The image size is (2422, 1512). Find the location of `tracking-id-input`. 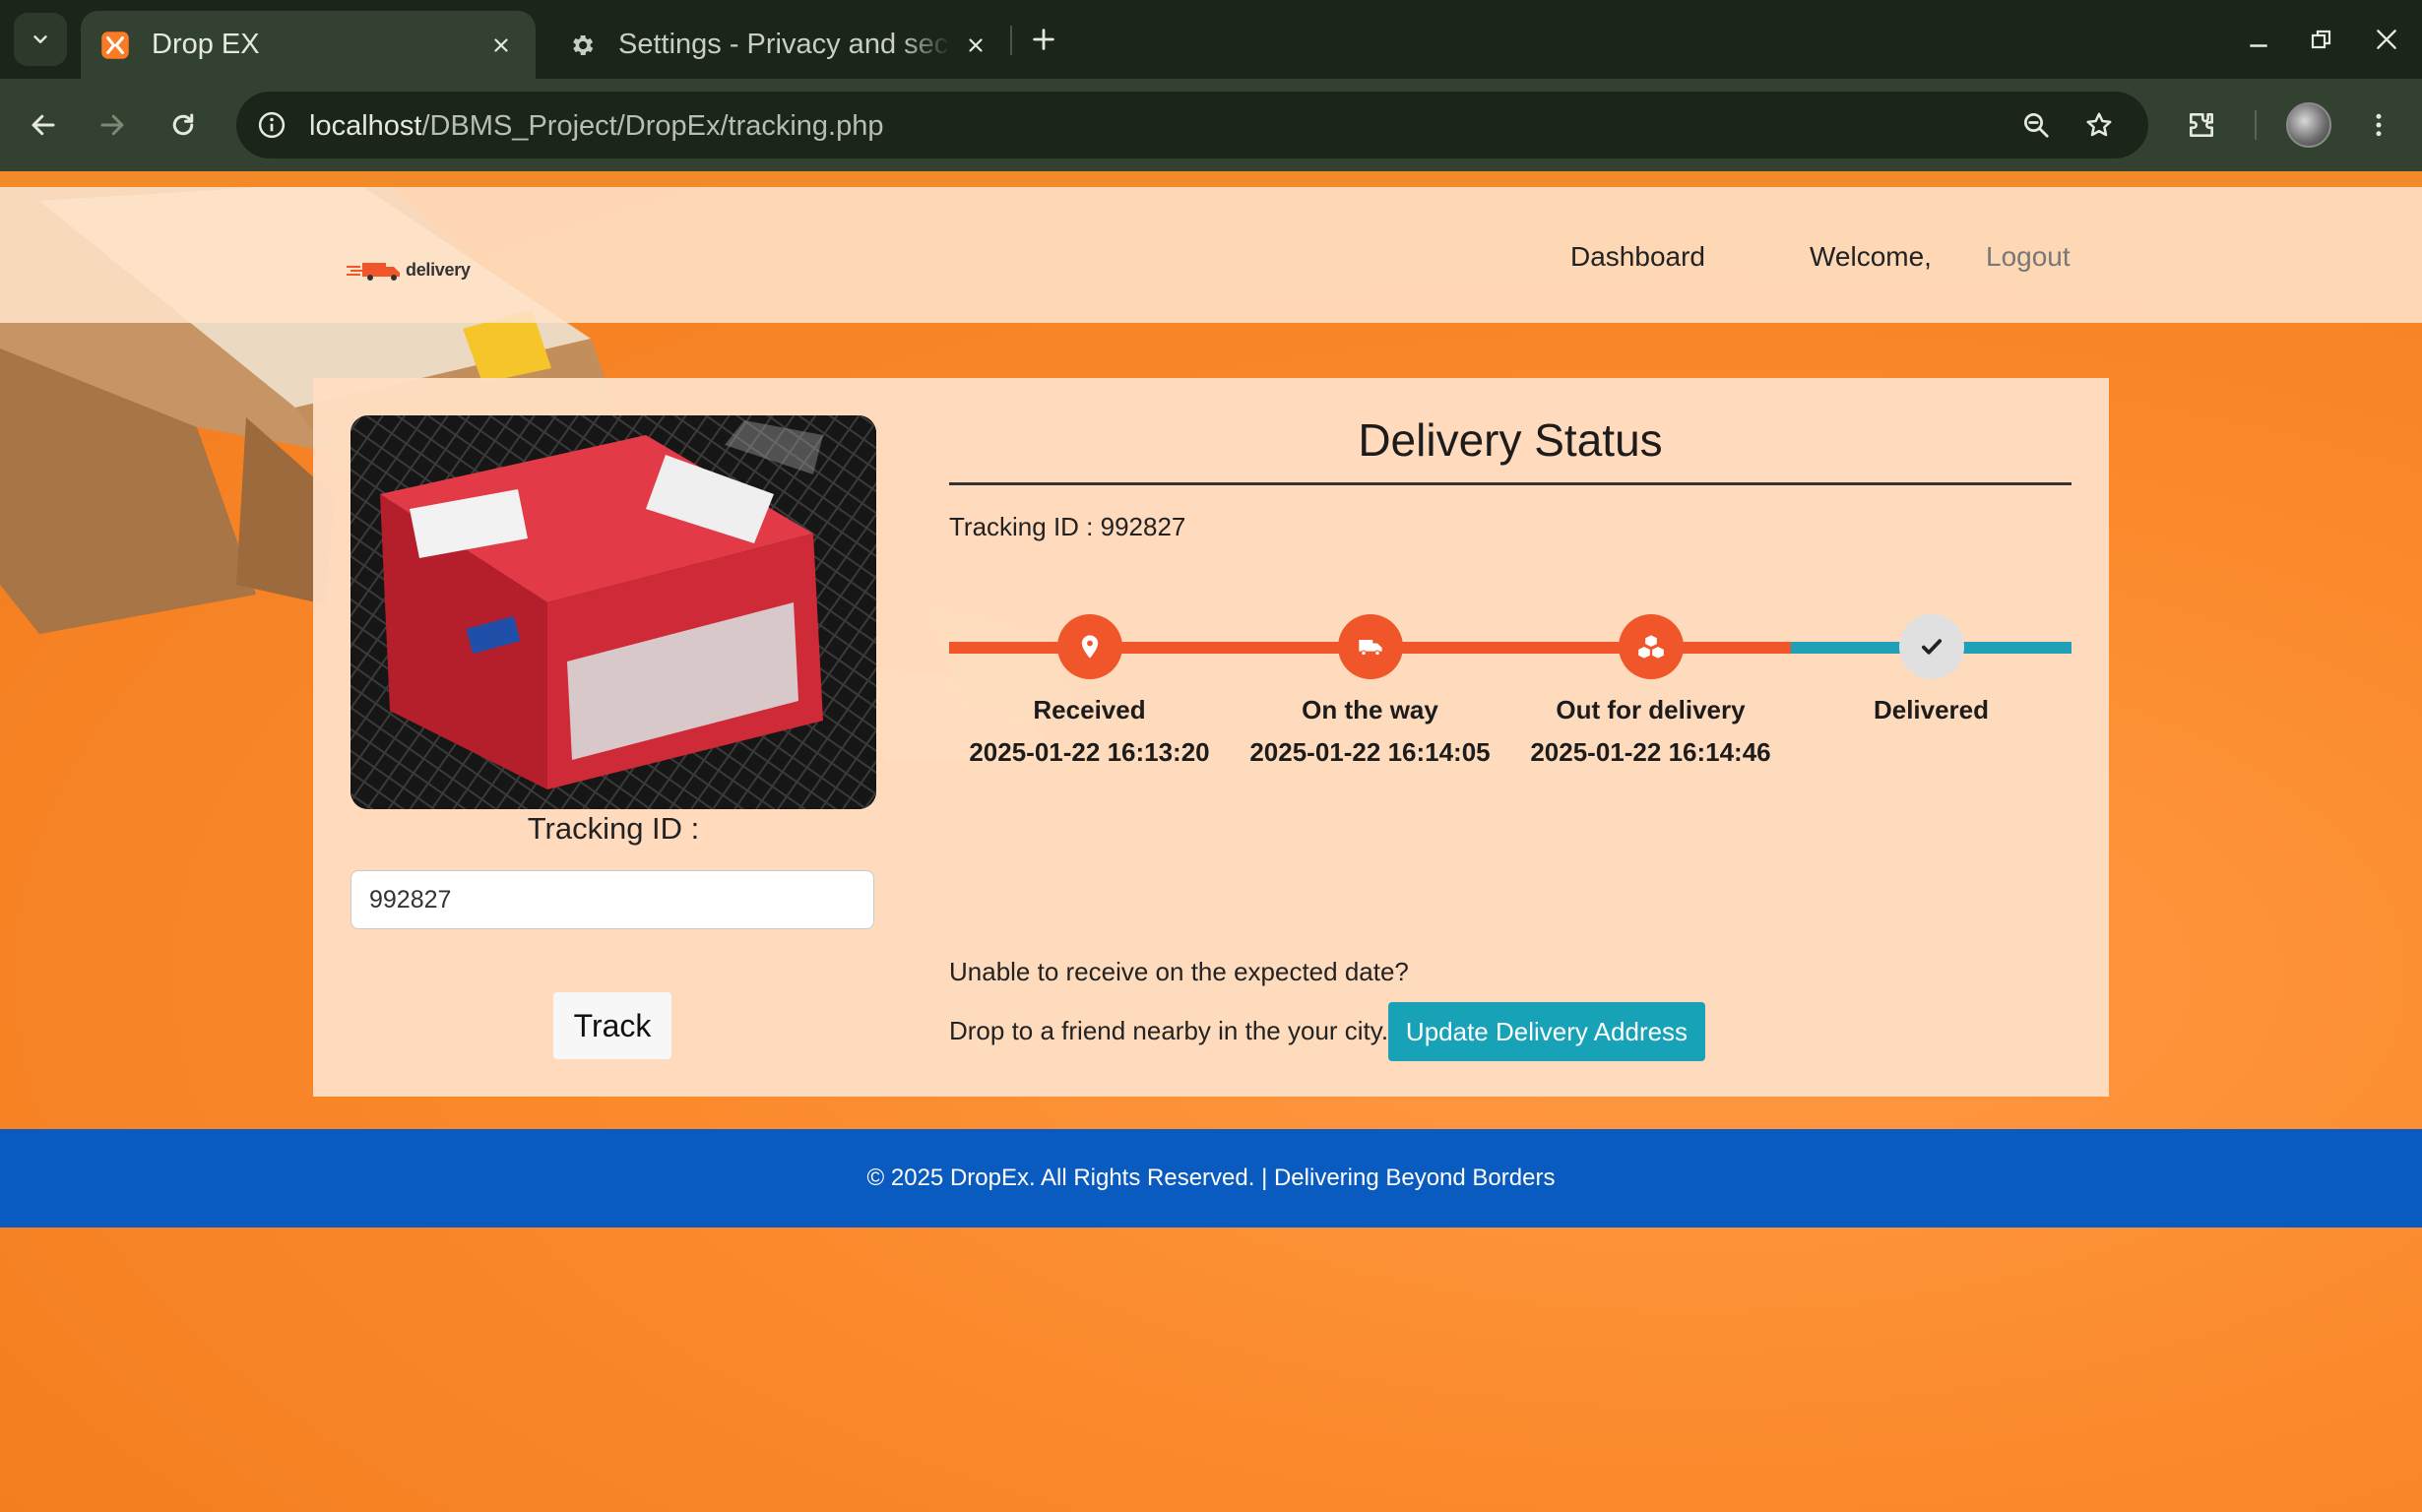

tracking-id-input is located at coordinates (612, 899).